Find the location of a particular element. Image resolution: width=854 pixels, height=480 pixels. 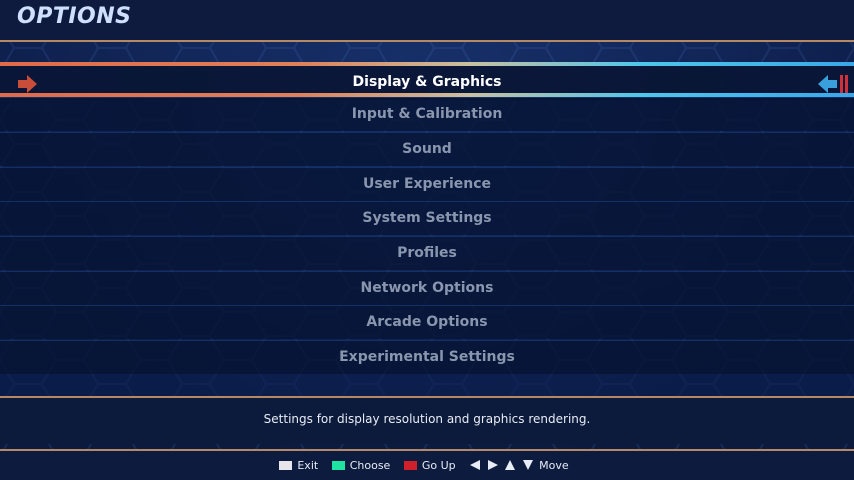

menu-item-arcade-options: Arcade Options is located at coordinates (427, 322).